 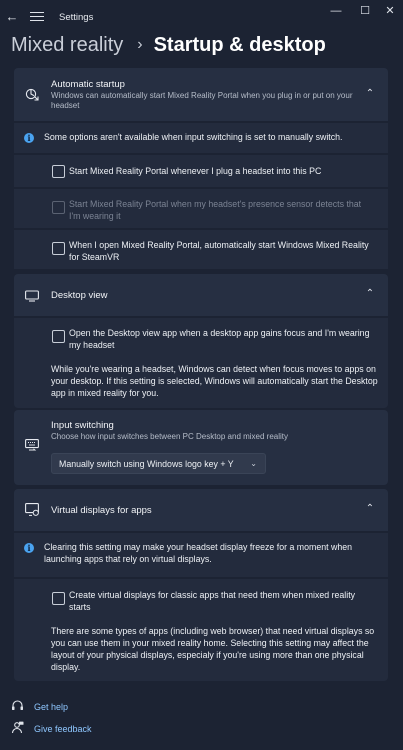 I want to click on maximize-button: ☐, so click(x=365, y=11).